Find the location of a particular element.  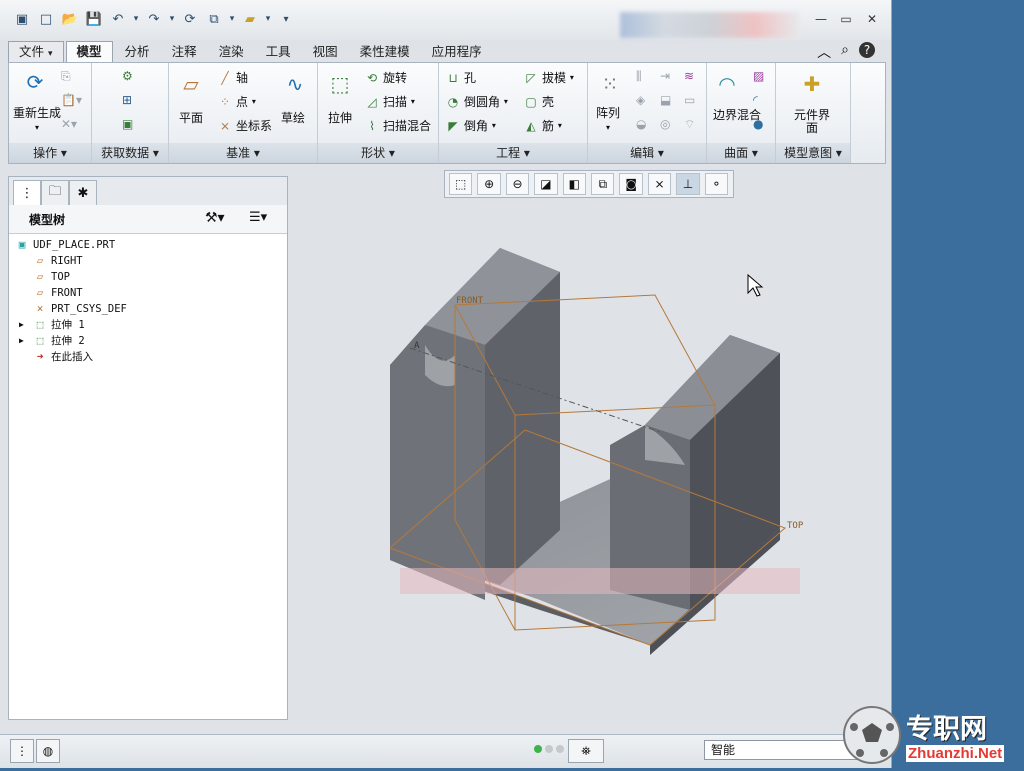

paste-icon: 📋▾ is located at coordinates (71, 100).